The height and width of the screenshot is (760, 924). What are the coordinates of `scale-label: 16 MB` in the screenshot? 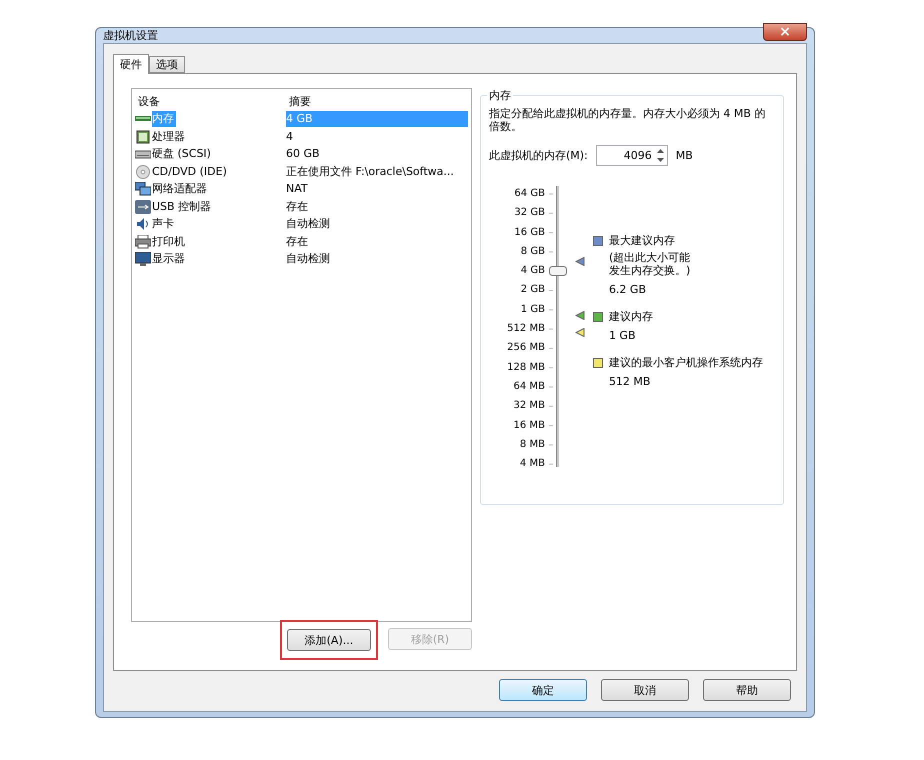 It's located at (529, 425).